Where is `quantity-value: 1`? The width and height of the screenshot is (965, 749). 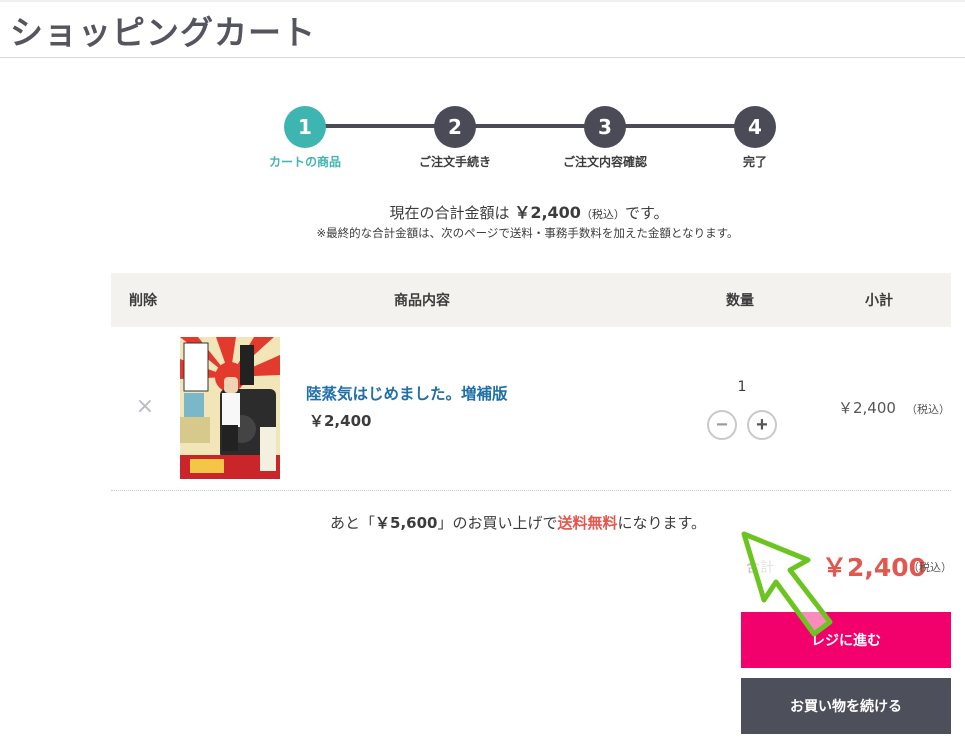
quantity-value: 1 is located at coordinates (742, 387).